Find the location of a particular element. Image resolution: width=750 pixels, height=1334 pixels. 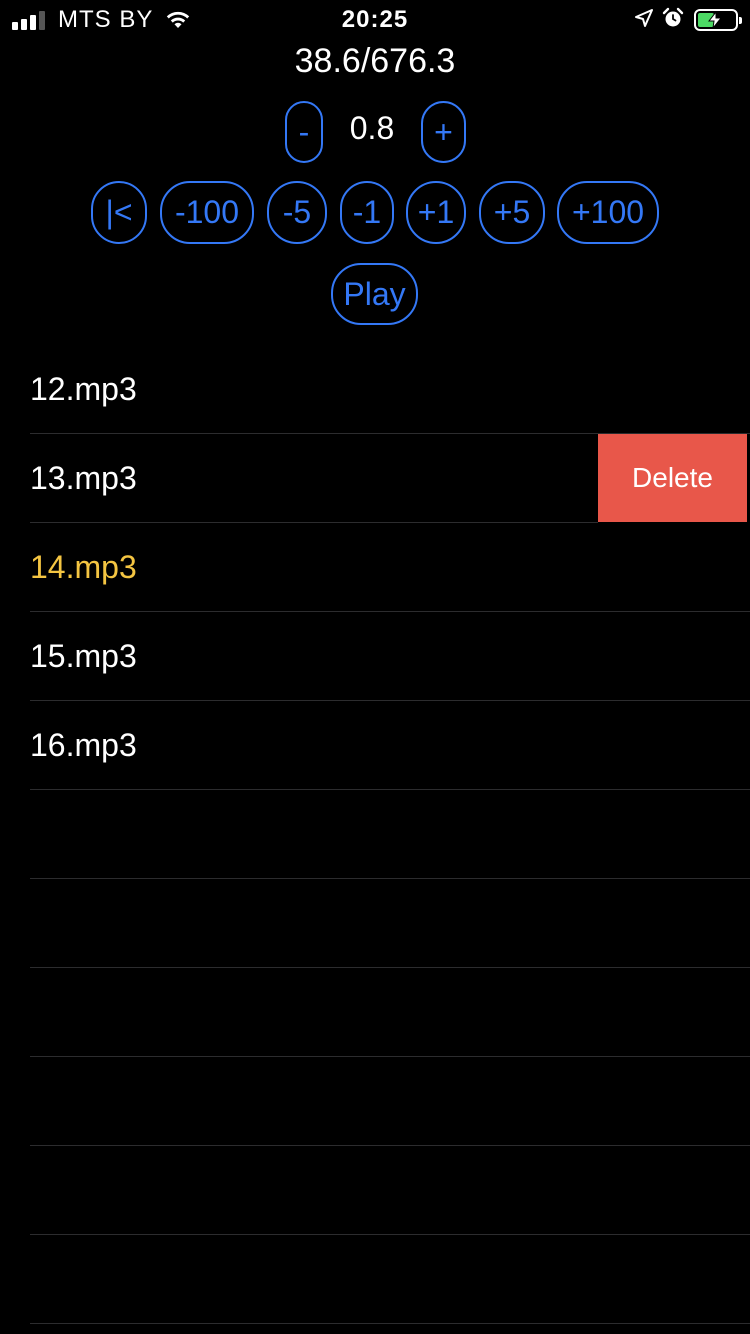

position-readout: 38.6/676.3 is located at coordinates (375, 61).